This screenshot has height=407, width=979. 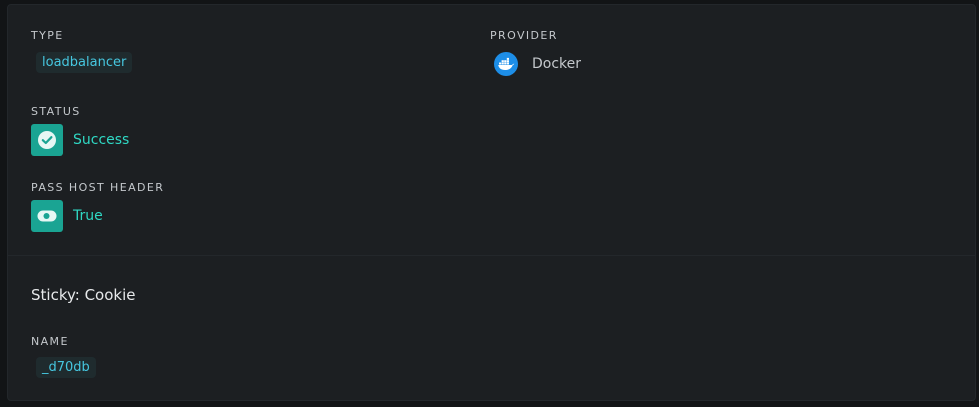 What do you see at coordinates (557, 64) in the screenshot?
I see `provider-name: Docker` at bounding box center [557, 64].